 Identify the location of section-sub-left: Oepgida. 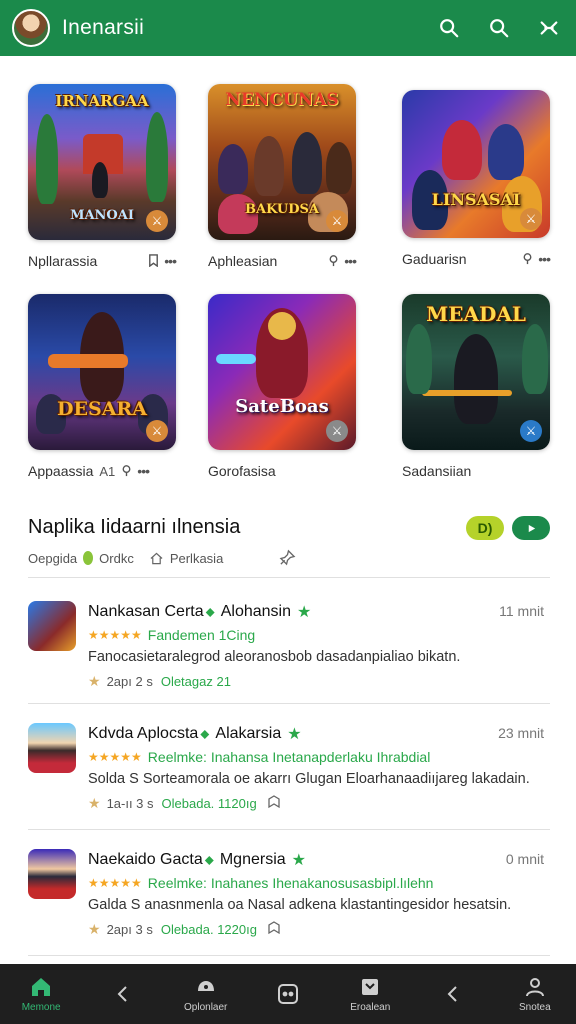
(53, 558).